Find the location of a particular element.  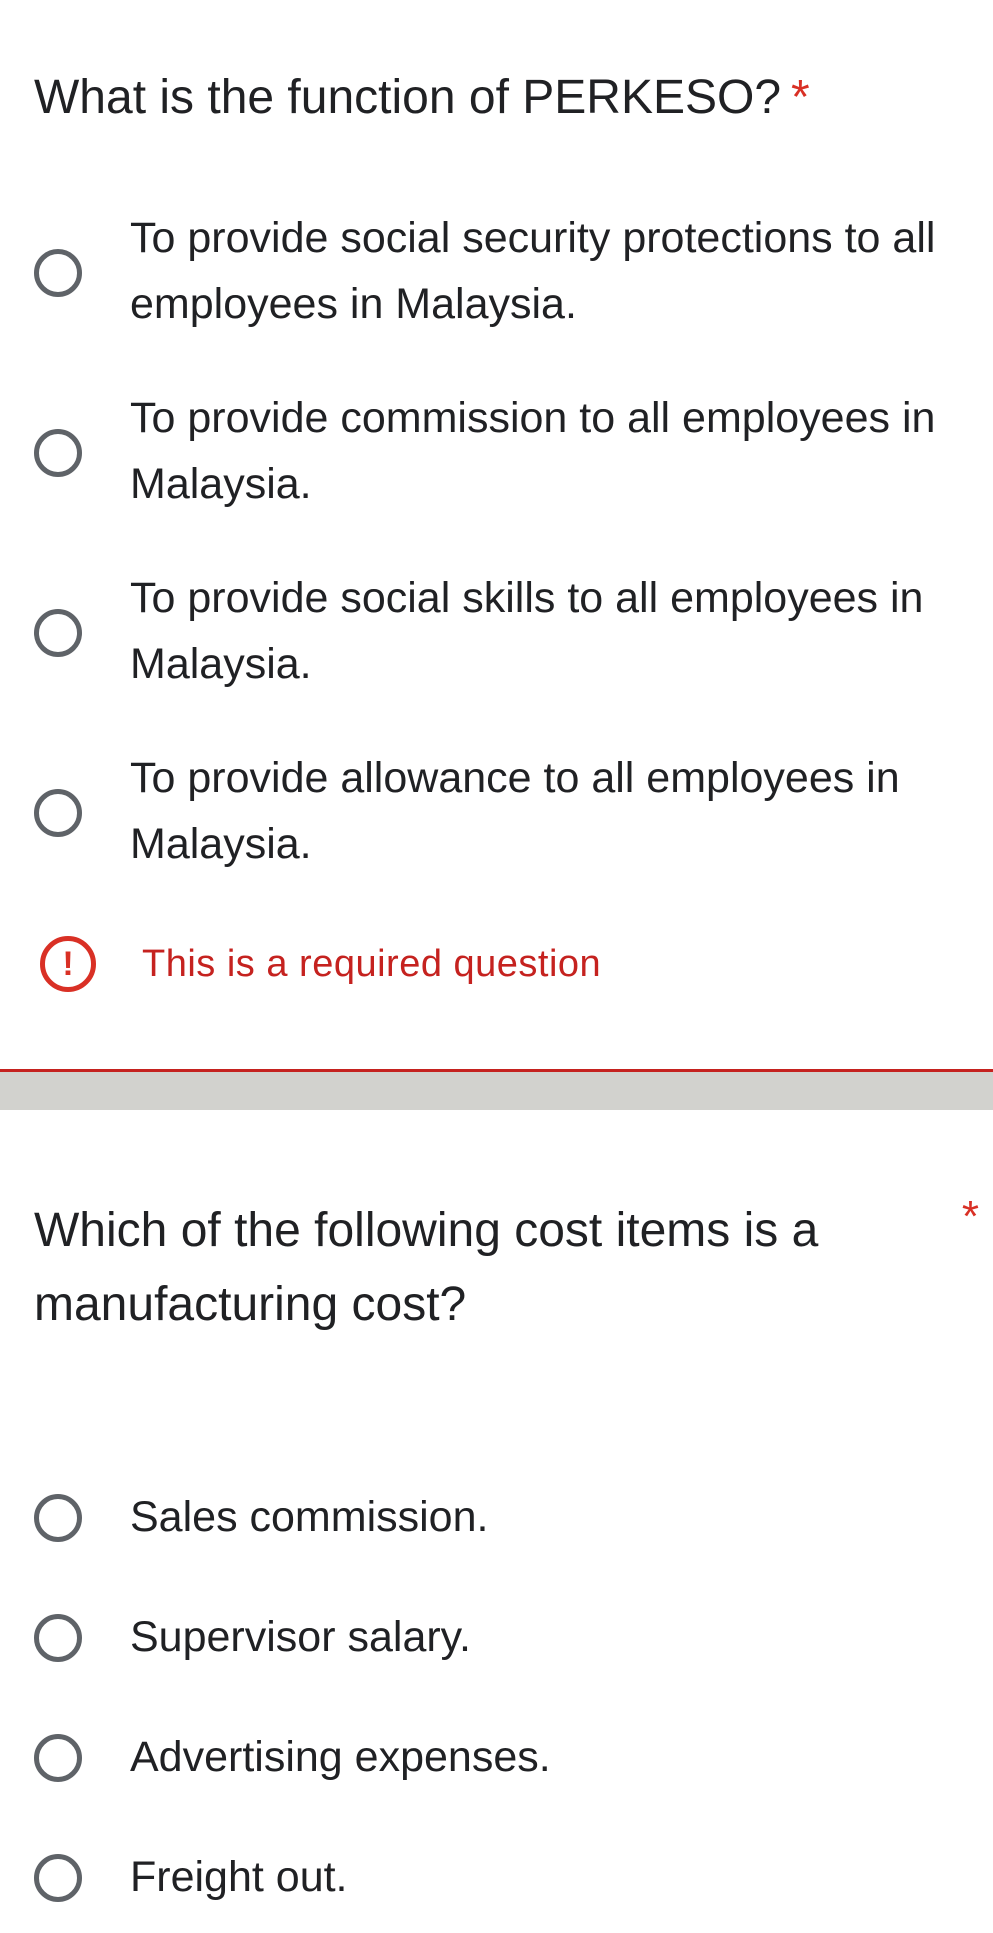

radio-option: Sales commission. is located at coordinates (496, 1518).